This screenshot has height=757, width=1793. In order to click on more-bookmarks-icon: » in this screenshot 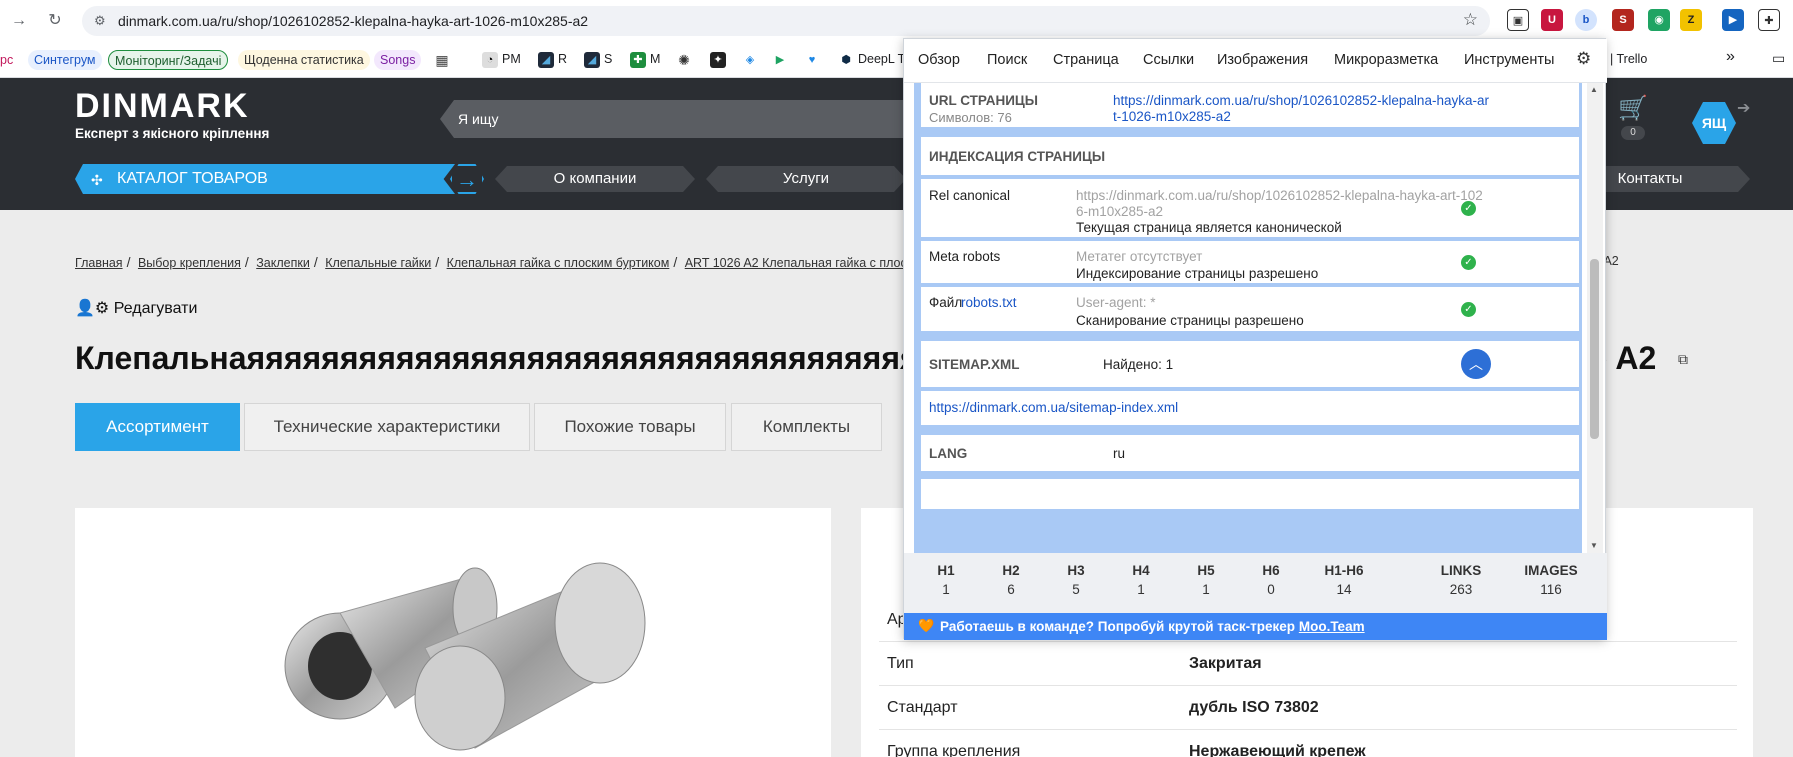, I will do `click(1730, 57)`.